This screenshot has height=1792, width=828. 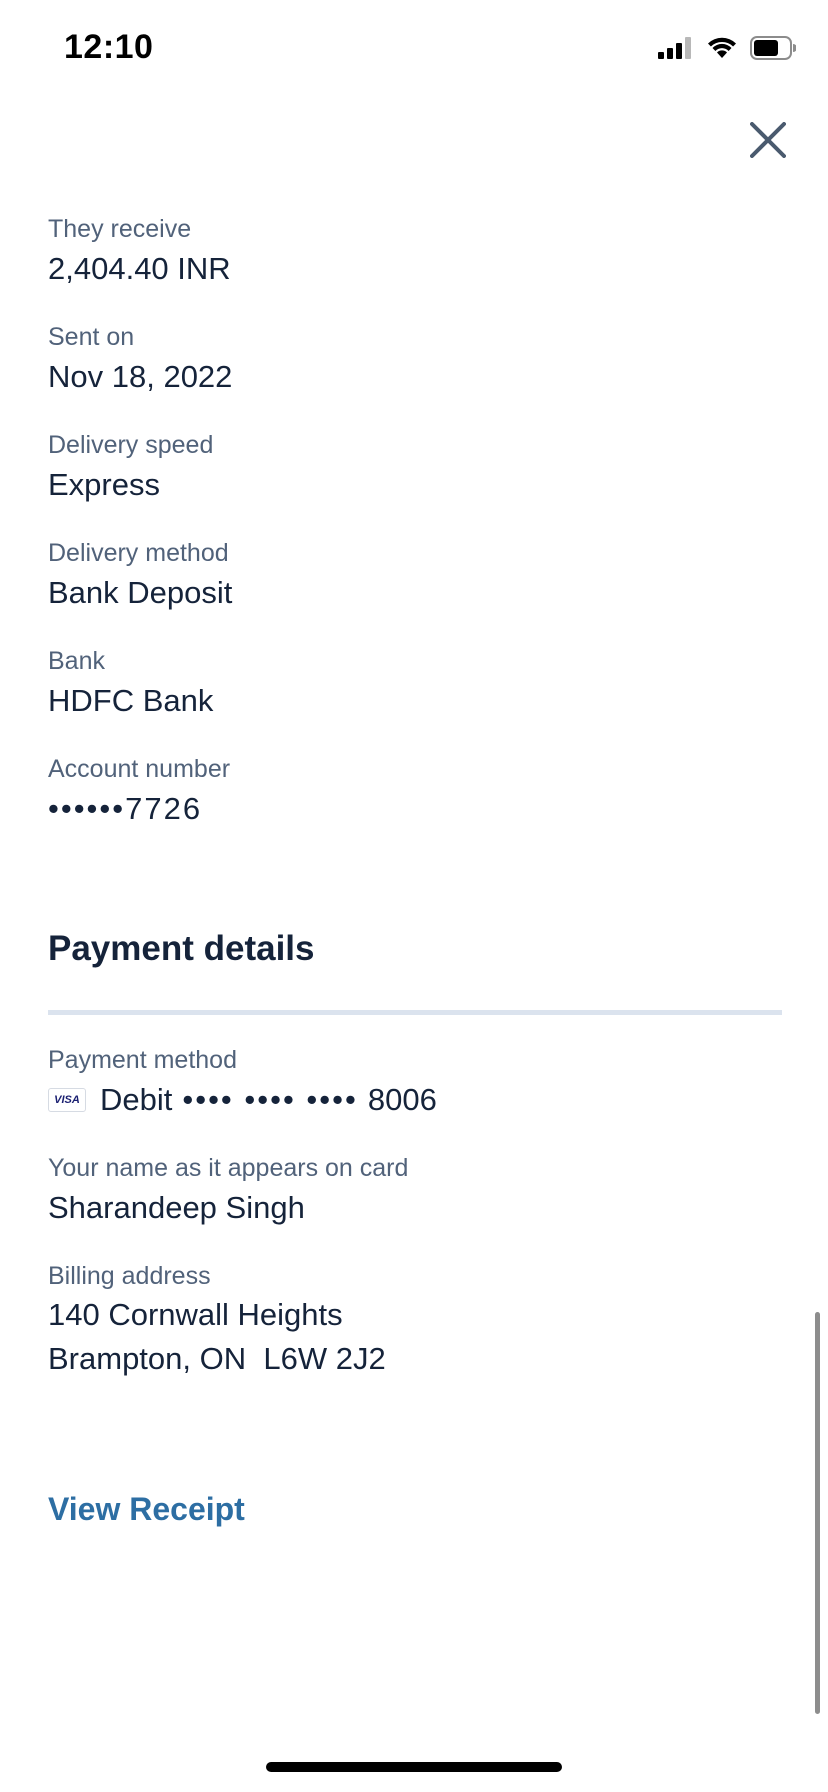 What do you see at coordinates (415, 359) in the screenshot?
I see `field-sent-on: Sent on Nov 18, 2022` at bounding box center [415, 359].